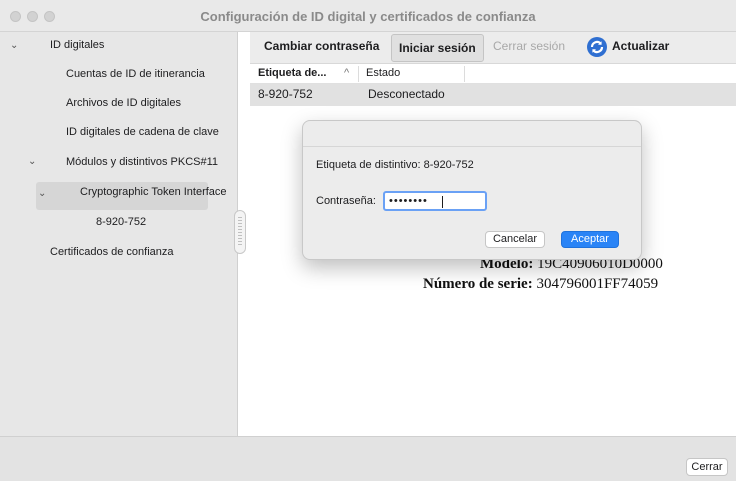 Image resolution: width=736 pixels, height=481 pixels. What do you see at coordinates (112, 252) in the screenshot?
I see `sidebar-item-certificados-confianza: Certificados de confianza` at bounding box center [112, 252].